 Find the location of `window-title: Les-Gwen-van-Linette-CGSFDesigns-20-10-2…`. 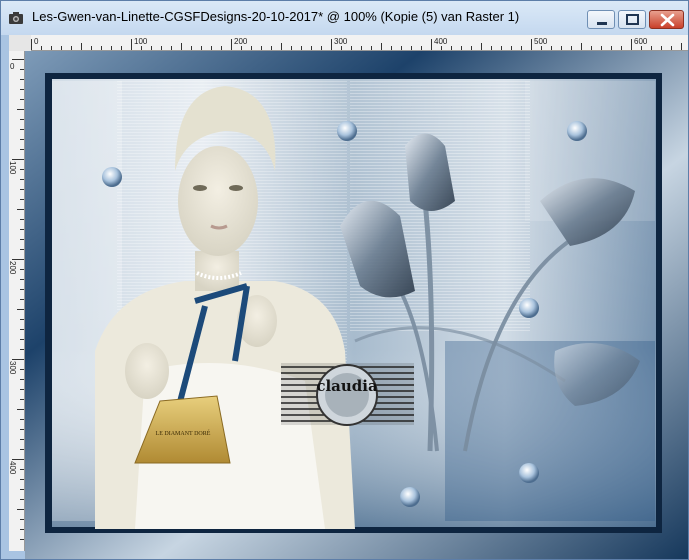

window-title: Les-Gwen-van-Linette-CGSFDesigns-20-10-2… is located at coordinates (276, 16).